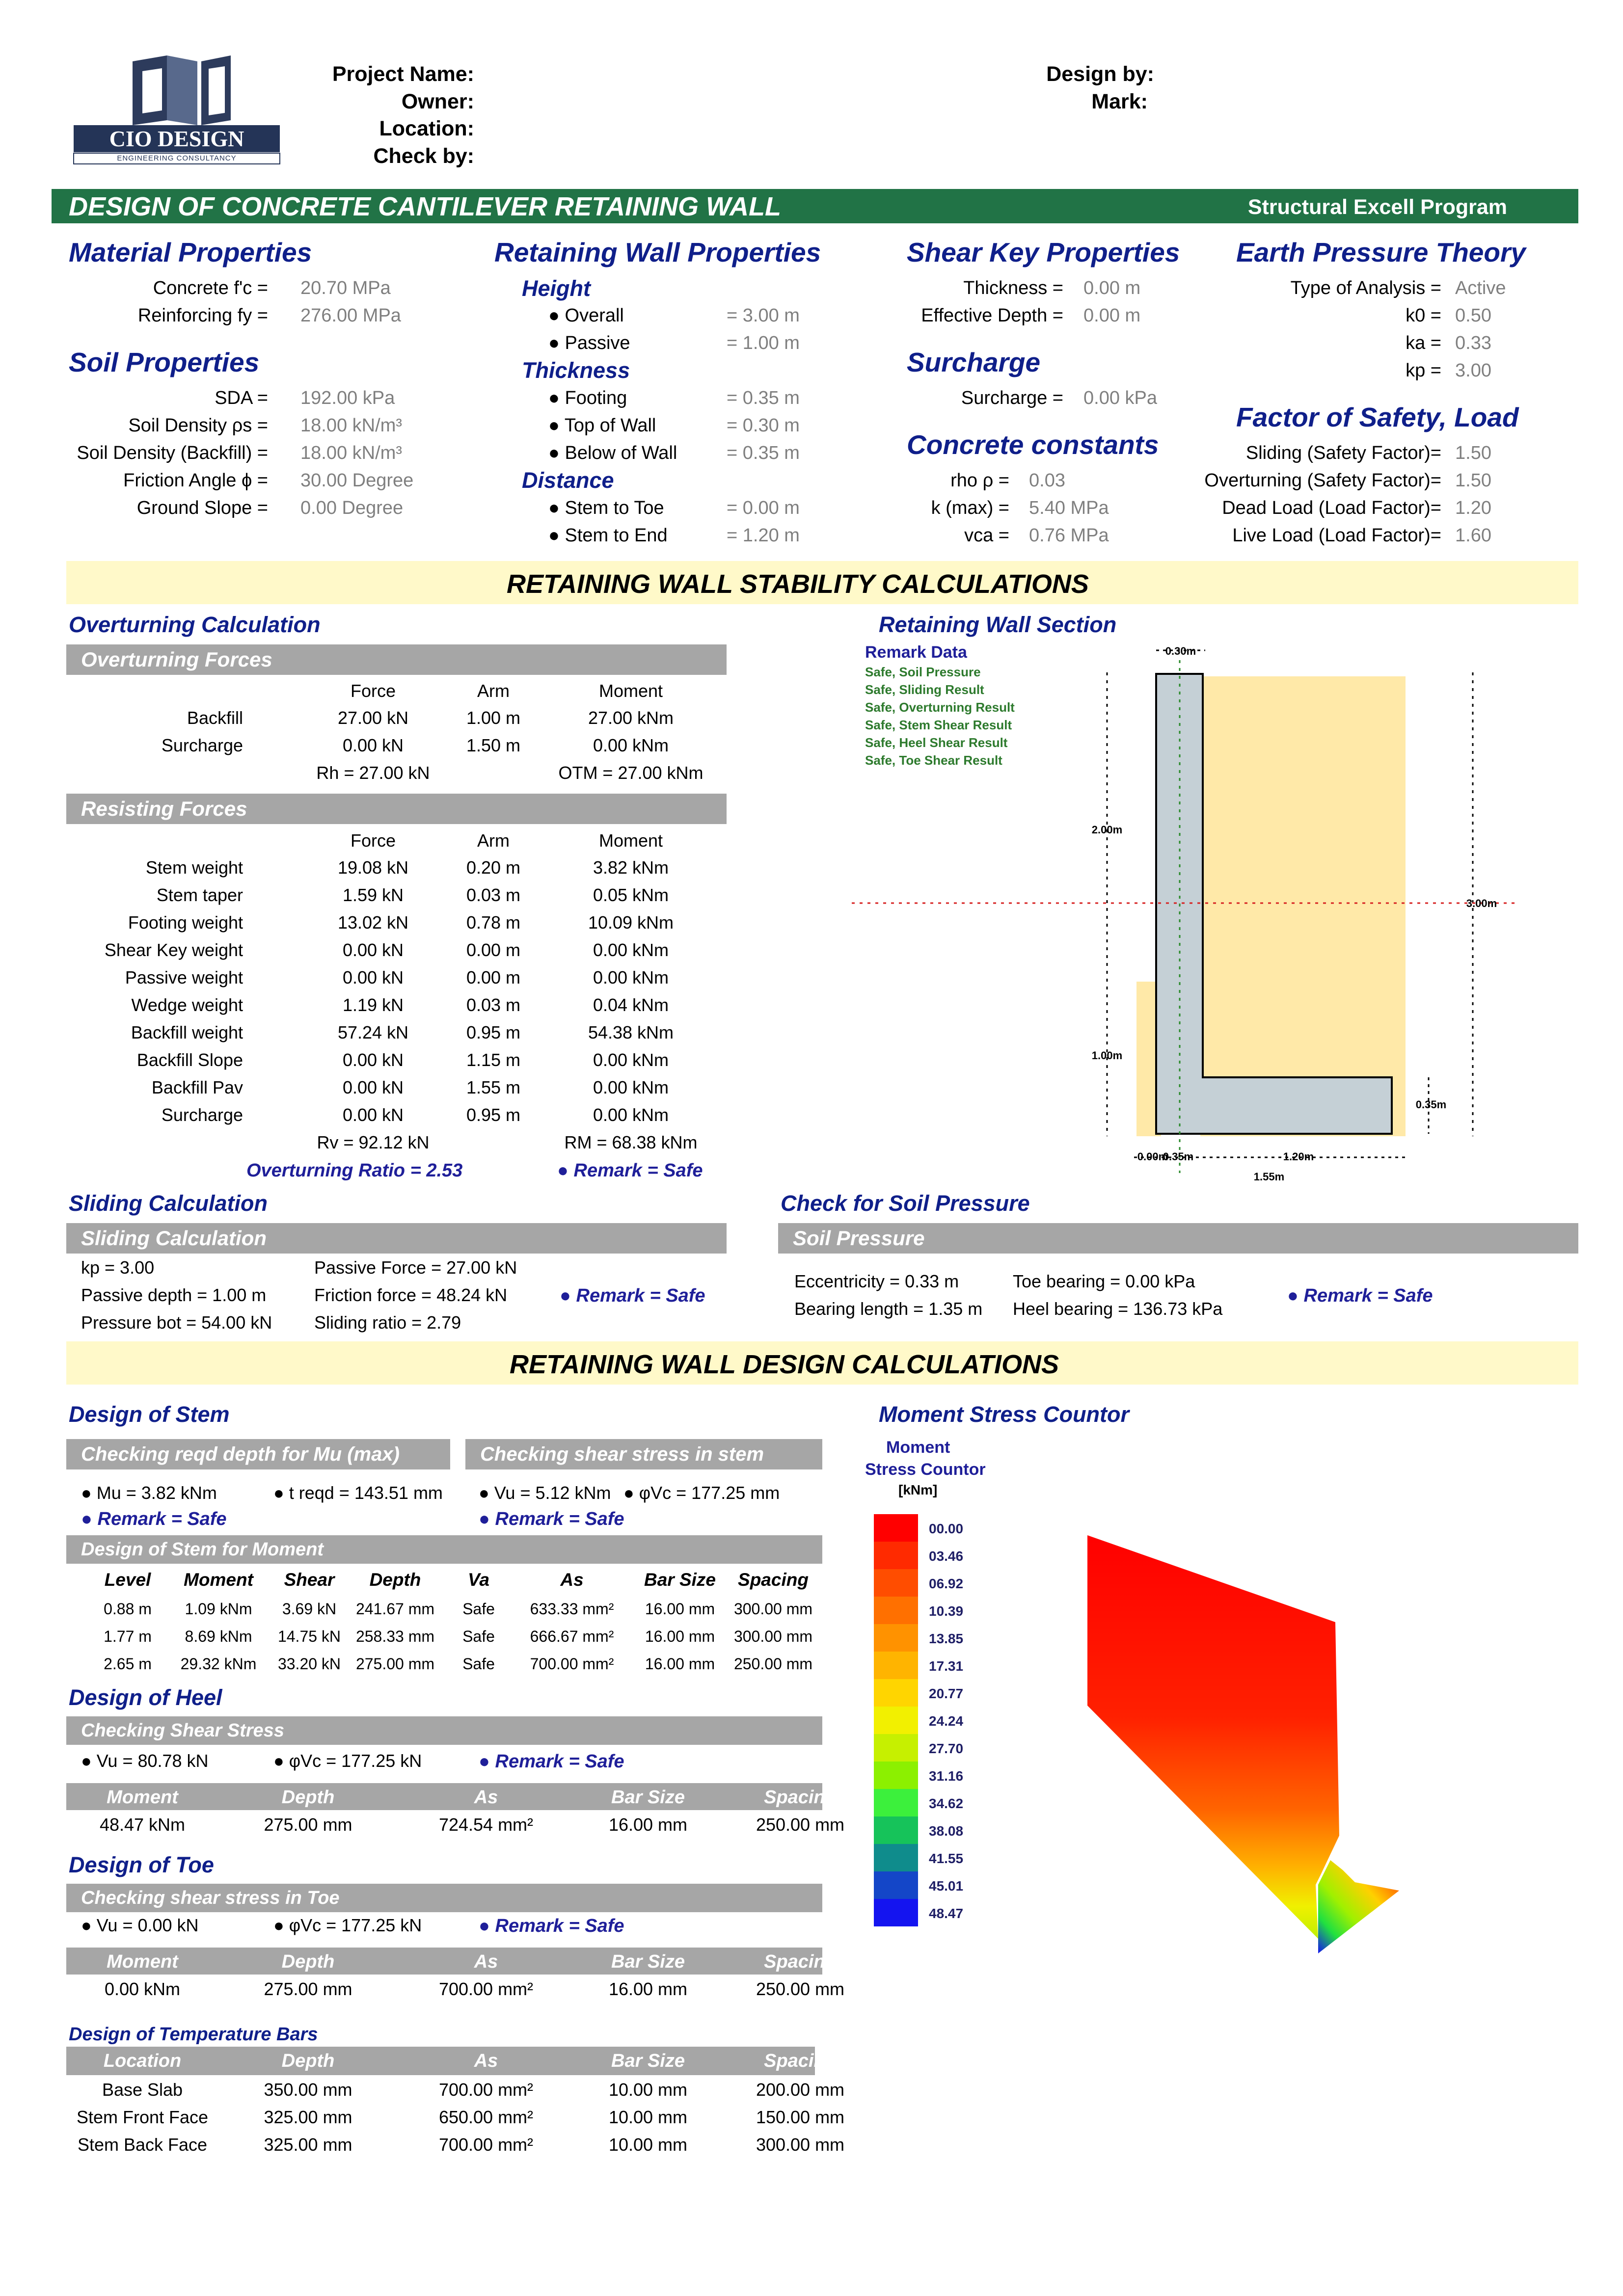  I want to click on overturning-sf-value: 1.50, so click(1473, 481).